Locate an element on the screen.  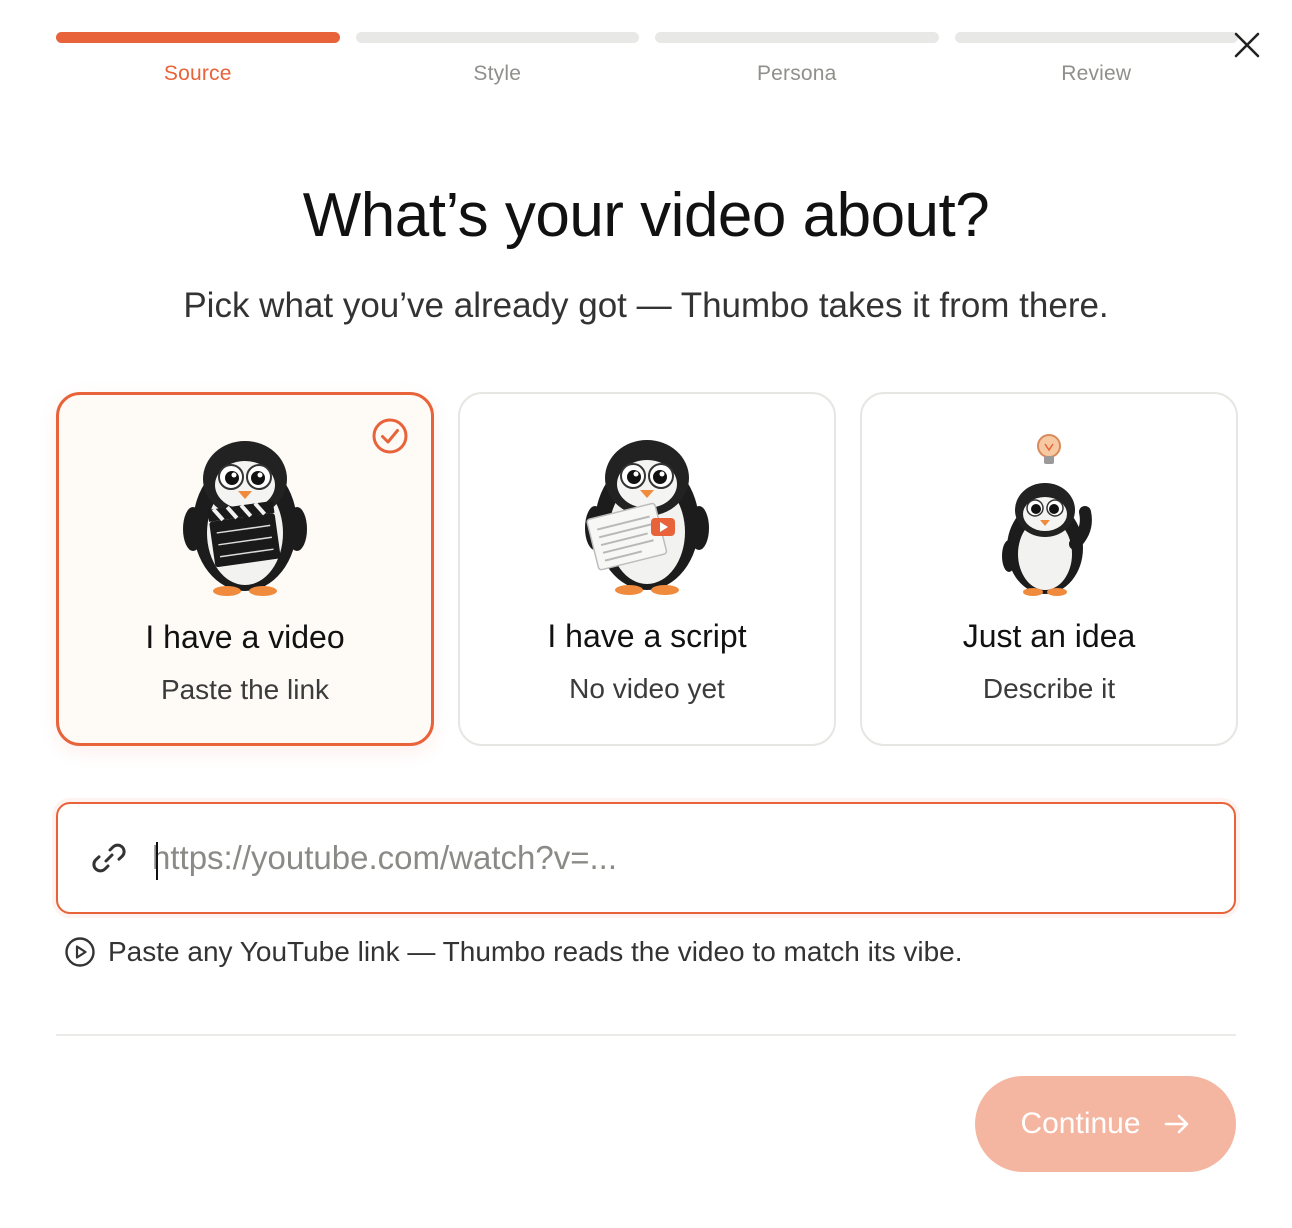
card-subtitle: No video yet is located at coordinates (647, 688).